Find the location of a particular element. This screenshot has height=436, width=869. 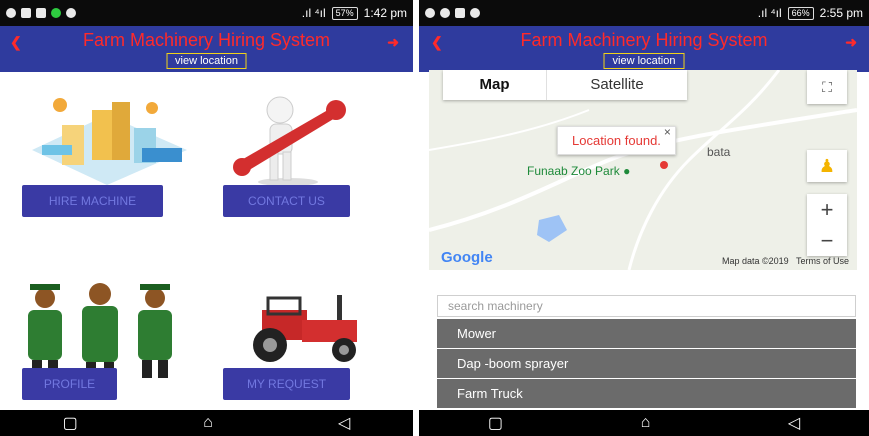

map-tab: Map is located at coordinates (494, 85).